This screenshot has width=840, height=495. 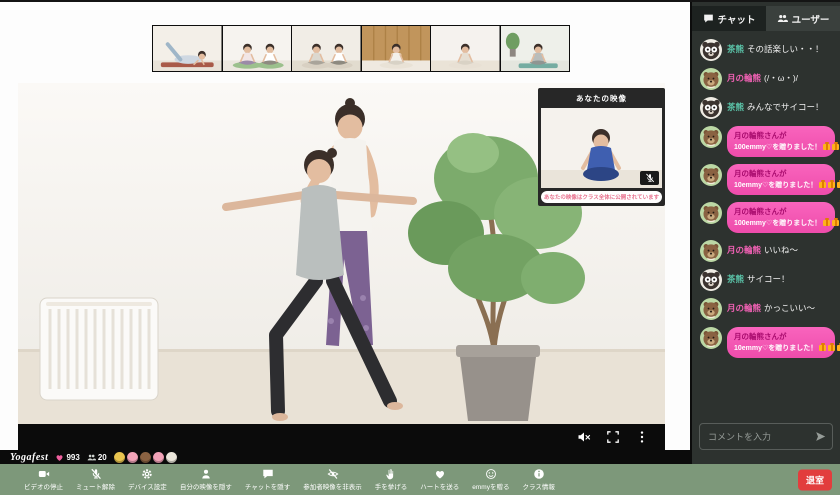 I want to click on tab-users: ユーザー, so click(x=803, y=18).